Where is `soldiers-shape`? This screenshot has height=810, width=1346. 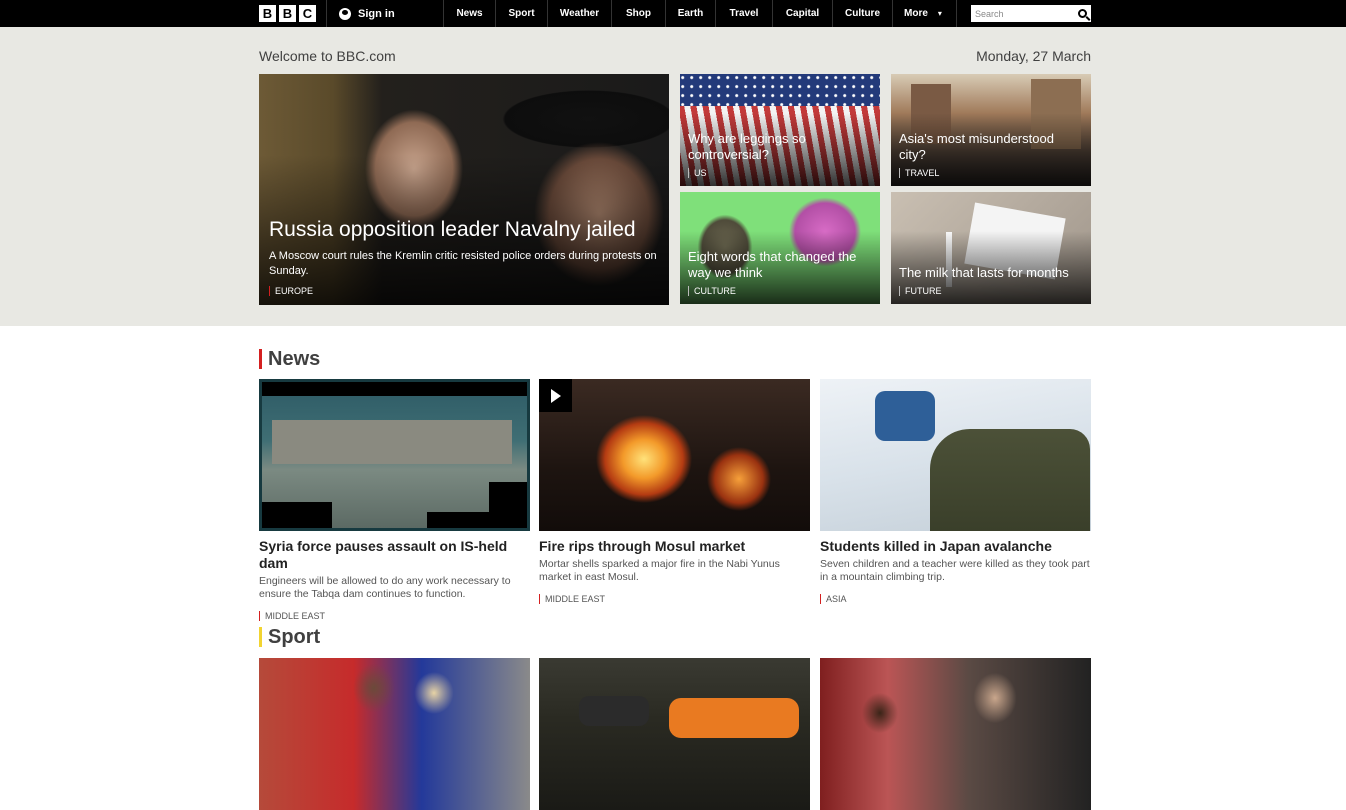
soldiers-shape is located at coordinates (1010, 480).